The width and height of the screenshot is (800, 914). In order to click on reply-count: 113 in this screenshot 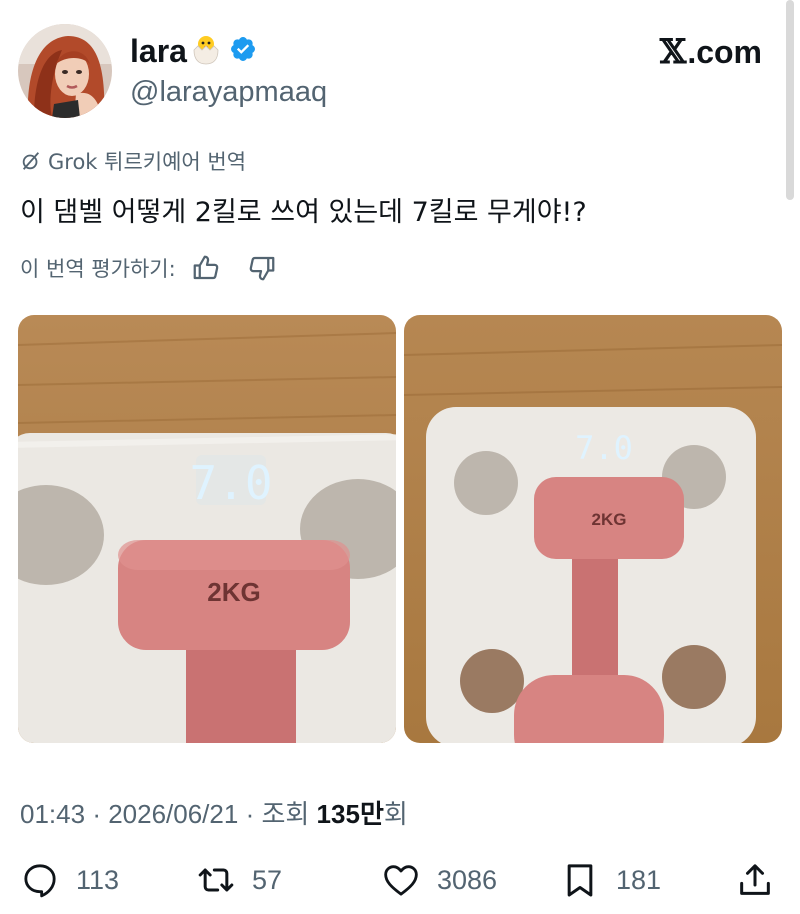, I will do `click(98, 879)`.